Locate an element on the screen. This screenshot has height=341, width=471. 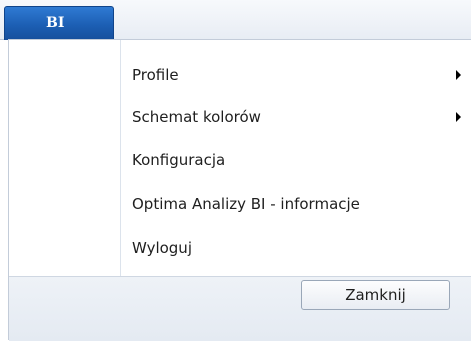
menu-item-label: Profile is located at coordinates (155, 75).